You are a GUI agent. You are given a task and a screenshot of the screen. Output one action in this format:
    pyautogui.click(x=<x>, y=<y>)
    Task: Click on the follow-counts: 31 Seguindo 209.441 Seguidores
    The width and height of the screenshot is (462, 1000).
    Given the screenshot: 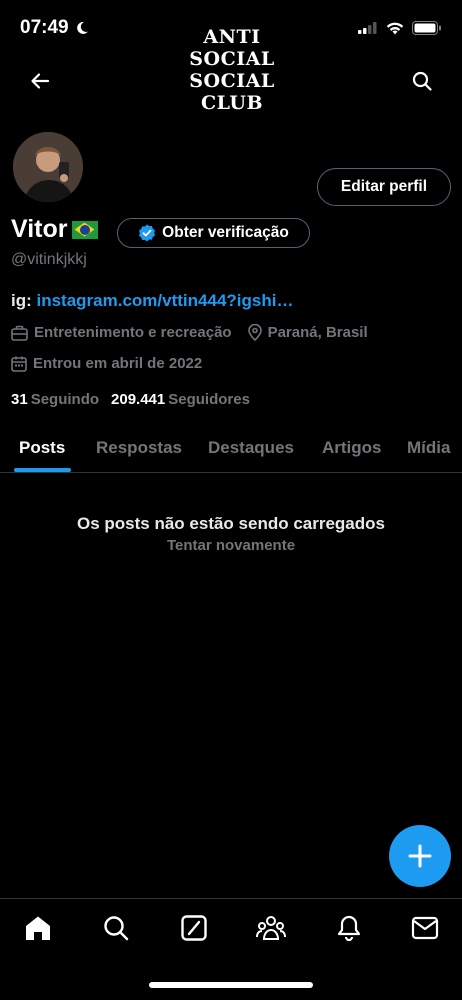 What is the action you would take?
    pyautogui.click(x=130, y=399)
    